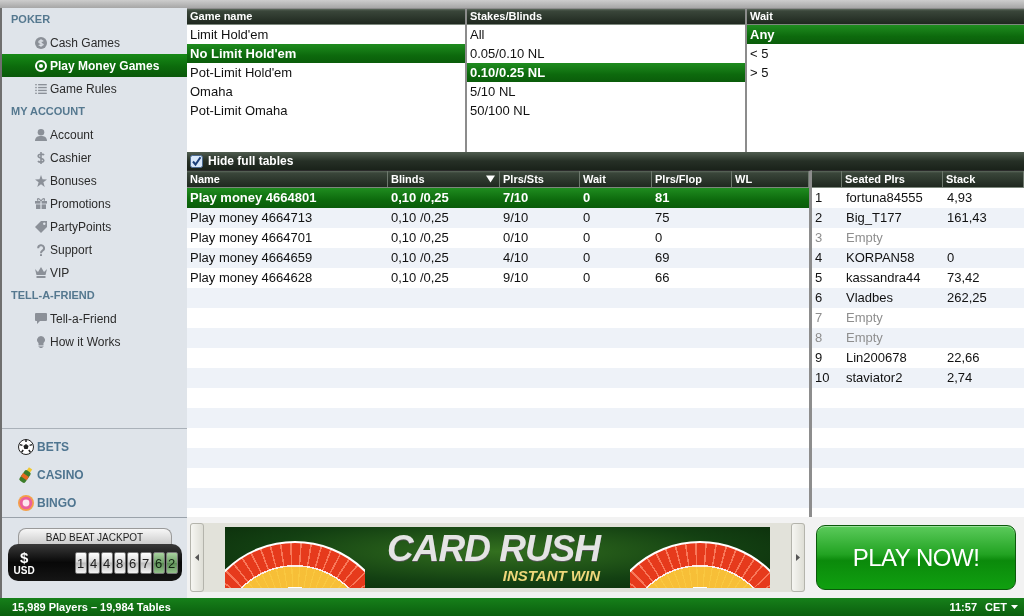 This screenshot has height=616, width=1024. I want to click on list-header: Wait, so click(885, 17).